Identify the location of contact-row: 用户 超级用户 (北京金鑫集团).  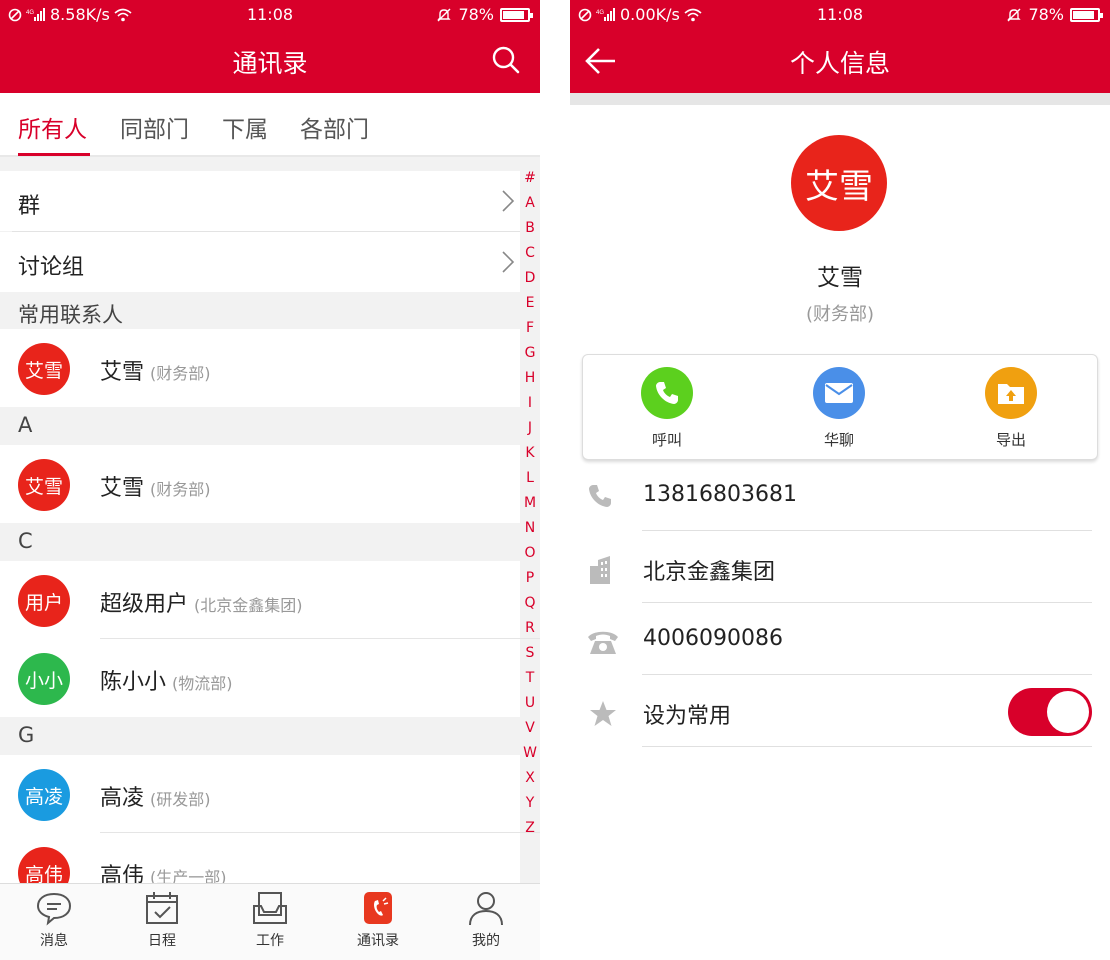
(260, 600).